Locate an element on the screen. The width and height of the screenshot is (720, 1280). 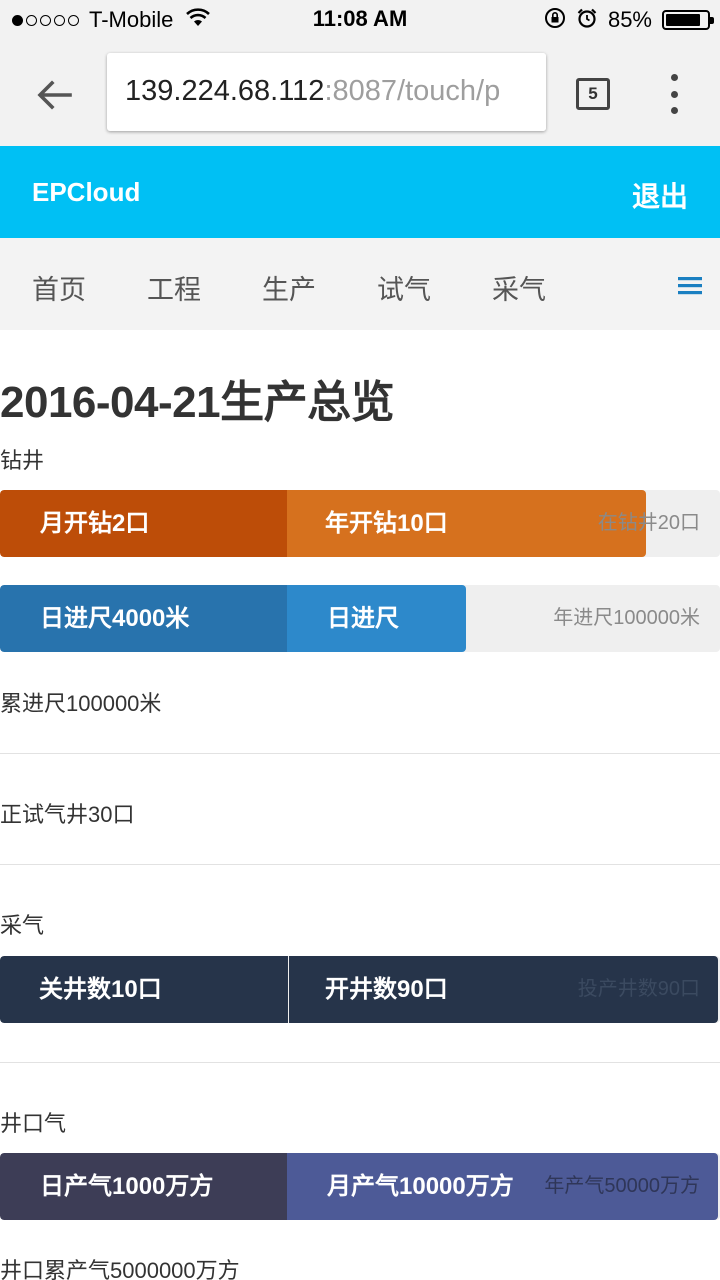
url-path: :8087/touch/p is located at coordinates (412, 91).